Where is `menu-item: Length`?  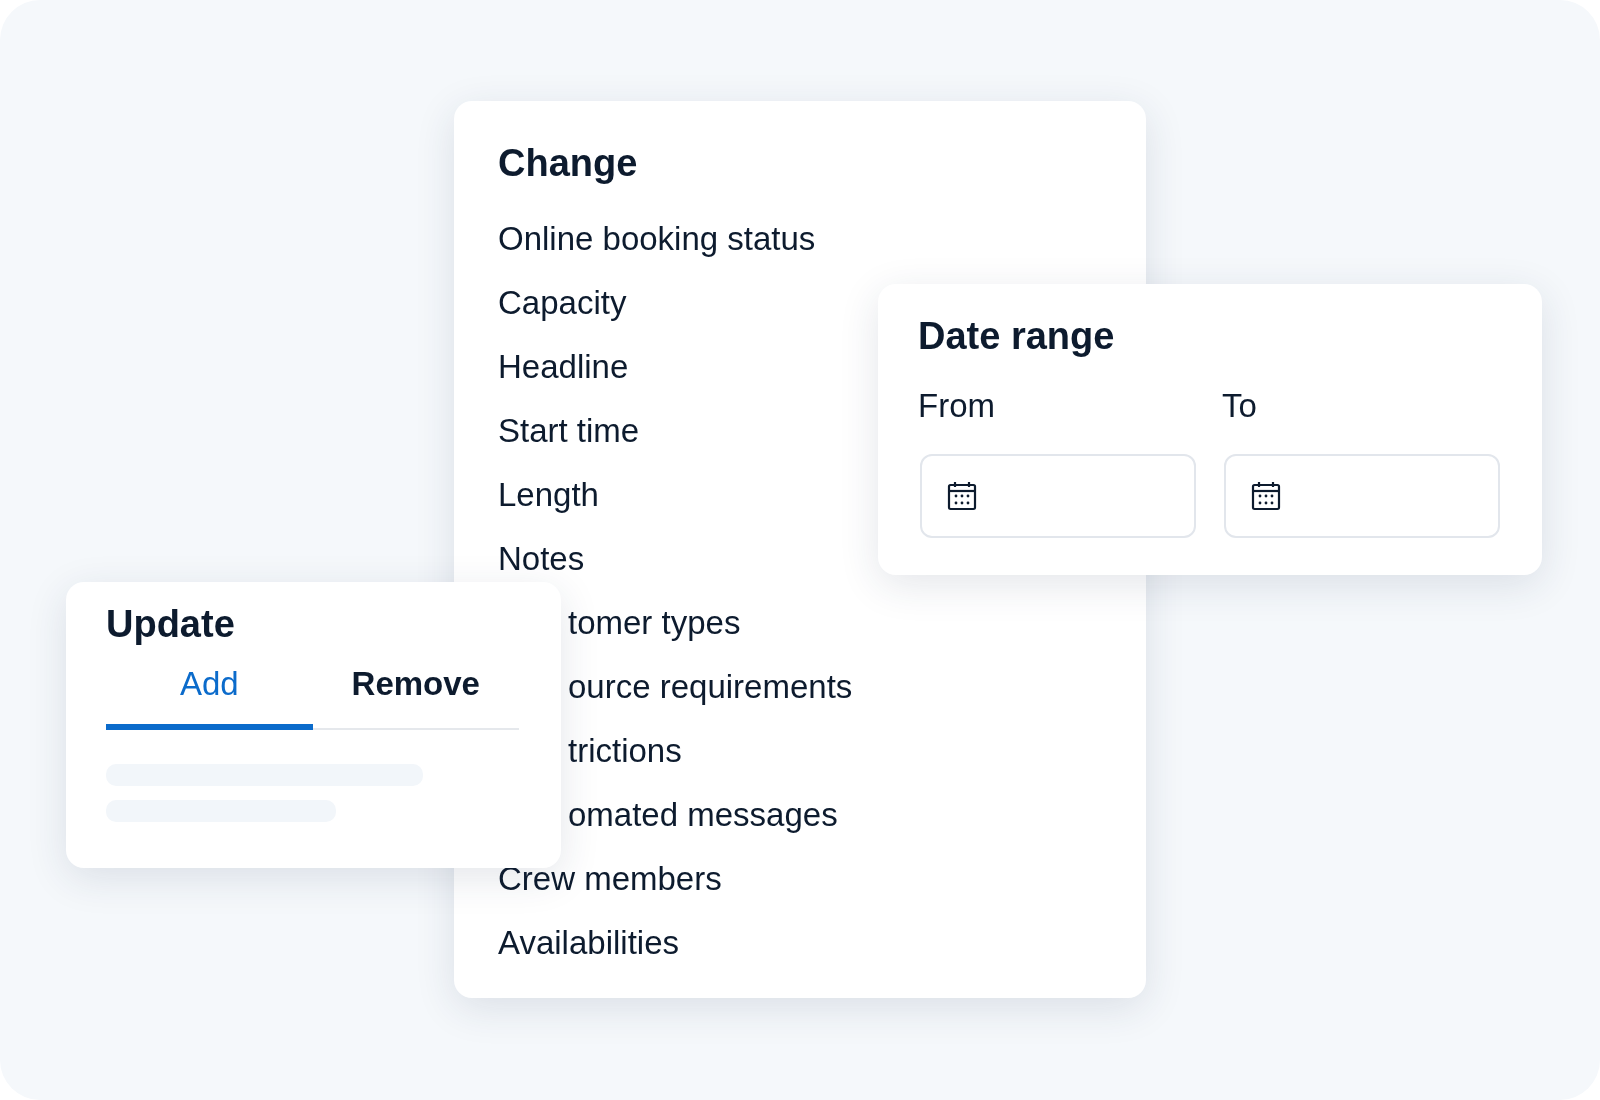
menu-item: Length is located at coordinates (548, 495).